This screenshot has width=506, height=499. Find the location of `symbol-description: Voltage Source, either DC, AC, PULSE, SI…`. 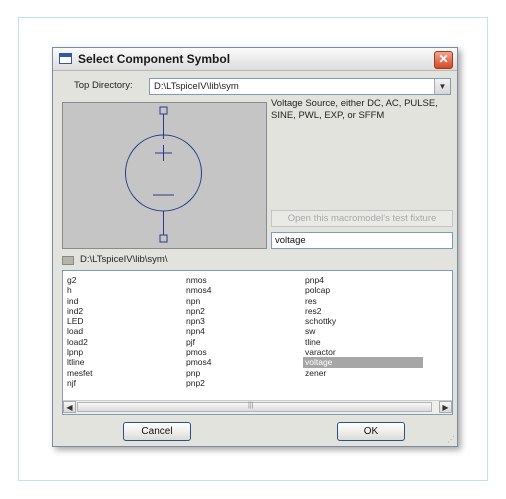

symbol-description: Voltage Source, either DC, AC, PULSE, SI… is located at coordinates (354, 109).